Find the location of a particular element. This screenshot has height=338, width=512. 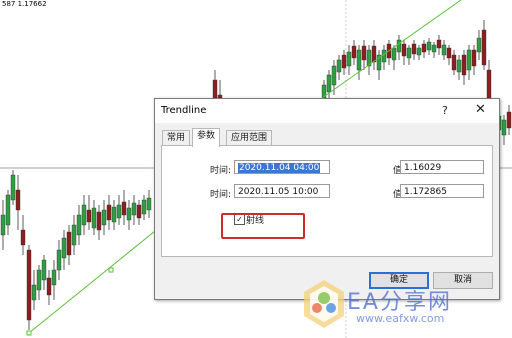

watermark-url: www.eafxw.com is located at coordinates (400, 318).